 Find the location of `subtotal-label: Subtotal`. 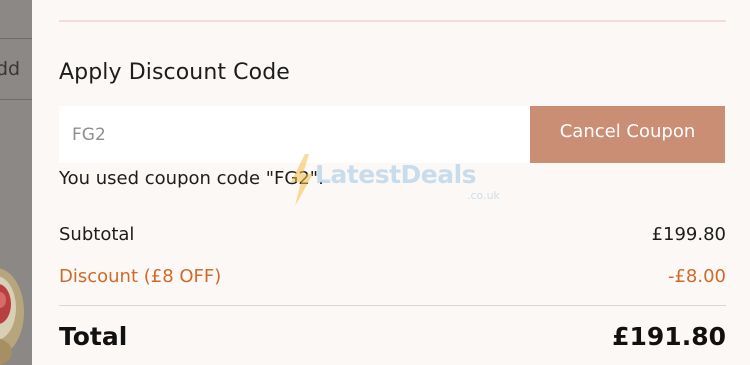

subtotal-label: Subtotal is located at coordinates (97, 234).